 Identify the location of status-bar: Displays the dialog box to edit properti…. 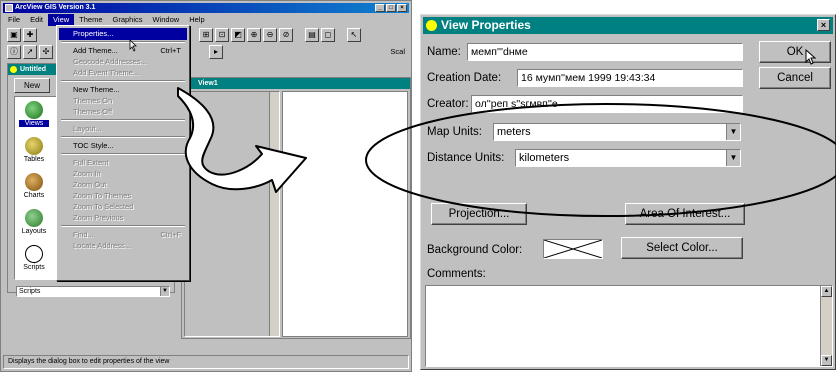
(206, 362).